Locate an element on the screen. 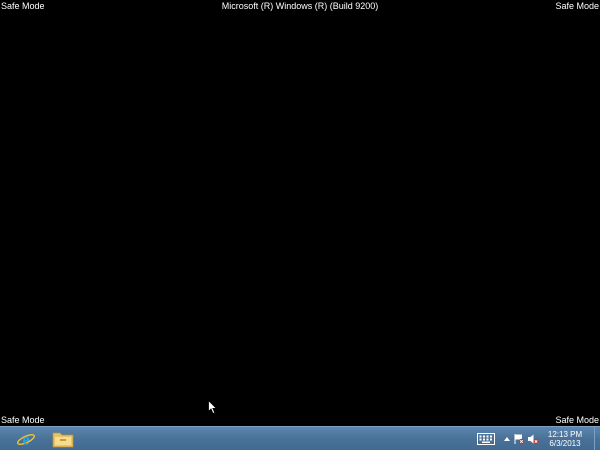  show-desktop-button is located at coordinates (597, 438).